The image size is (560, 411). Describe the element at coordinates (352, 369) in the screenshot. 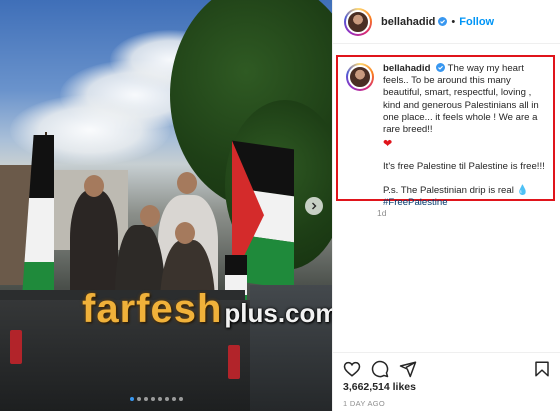

I see `heart-icon` at that location.